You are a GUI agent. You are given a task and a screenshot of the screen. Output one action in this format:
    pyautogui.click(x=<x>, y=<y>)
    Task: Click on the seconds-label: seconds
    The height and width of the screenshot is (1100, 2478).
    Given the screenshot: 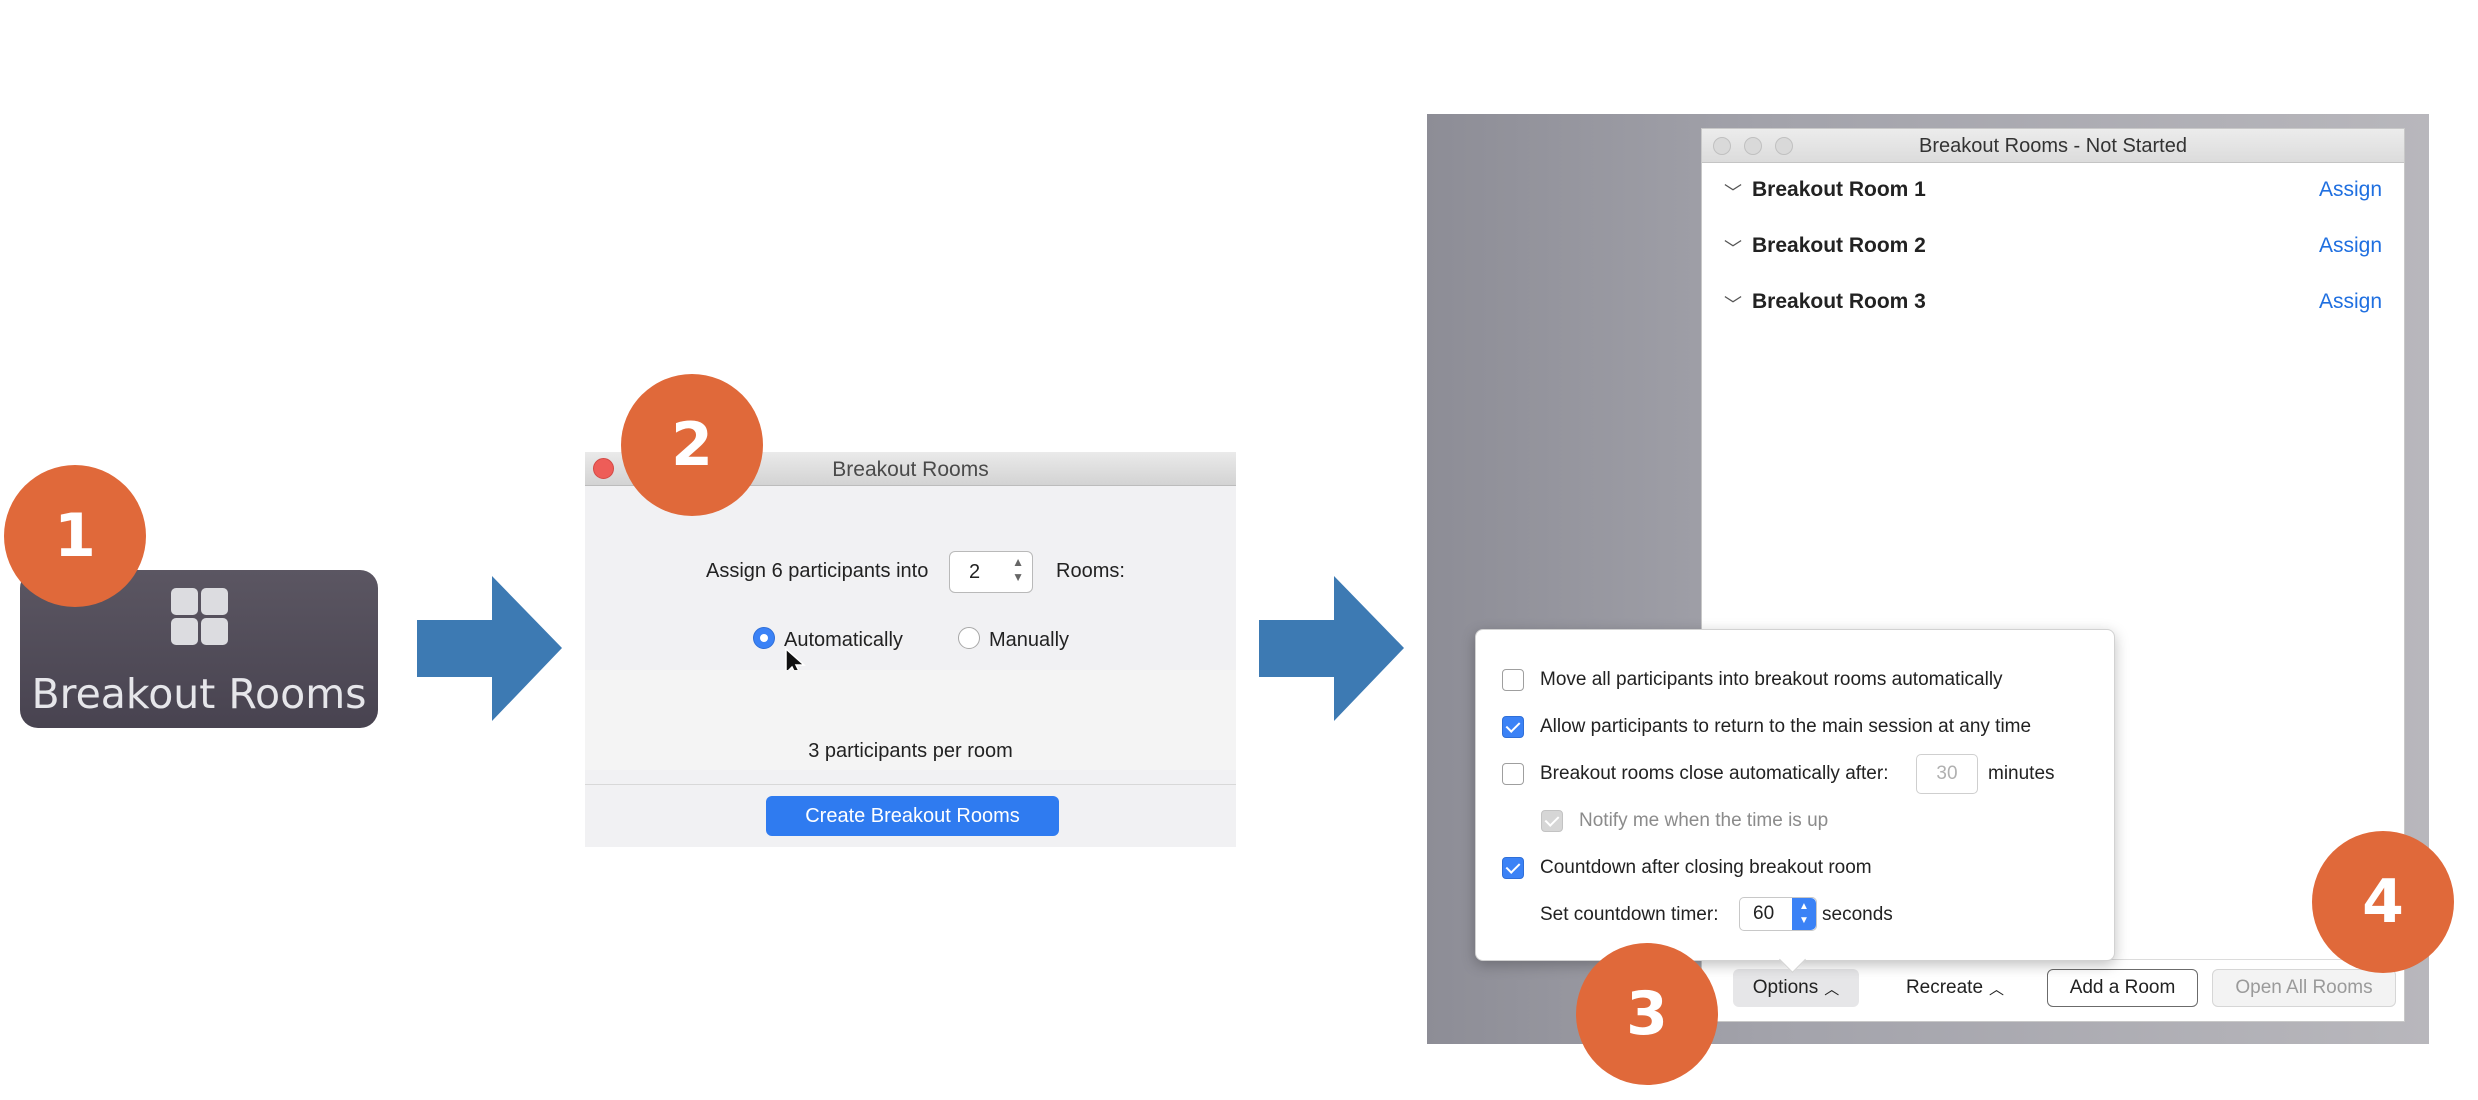 What is the action you would take?
    pyautogui.click(x=1857, y=914)
    